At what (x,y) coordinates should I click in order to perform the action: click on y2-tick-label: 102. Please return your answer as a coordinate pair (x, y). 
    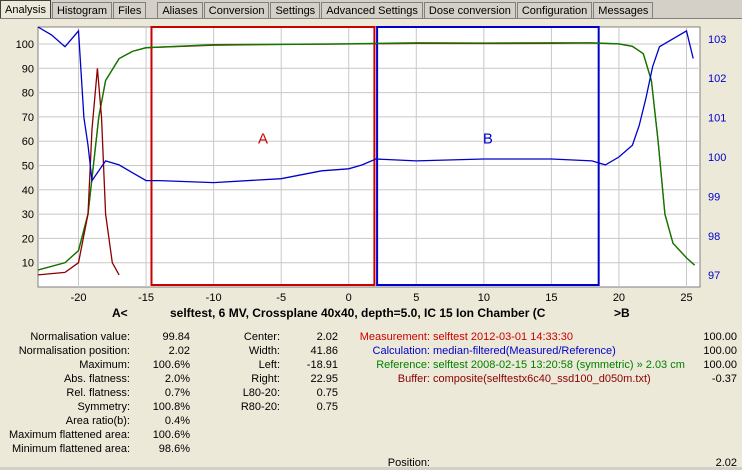
    Looking at the image, I should click on (717, 79).